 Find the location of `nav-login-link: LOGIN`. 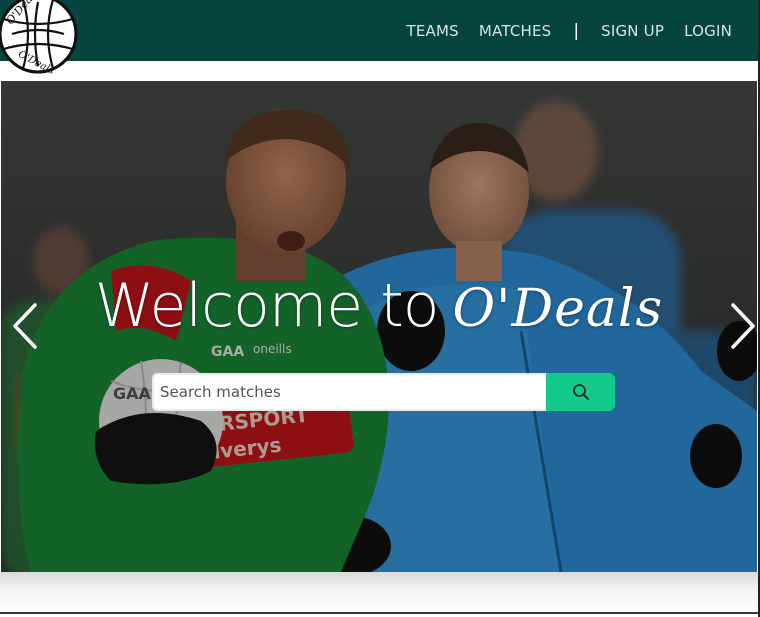

nav-login-link: LOGIN is located at coordinates (708, 31).